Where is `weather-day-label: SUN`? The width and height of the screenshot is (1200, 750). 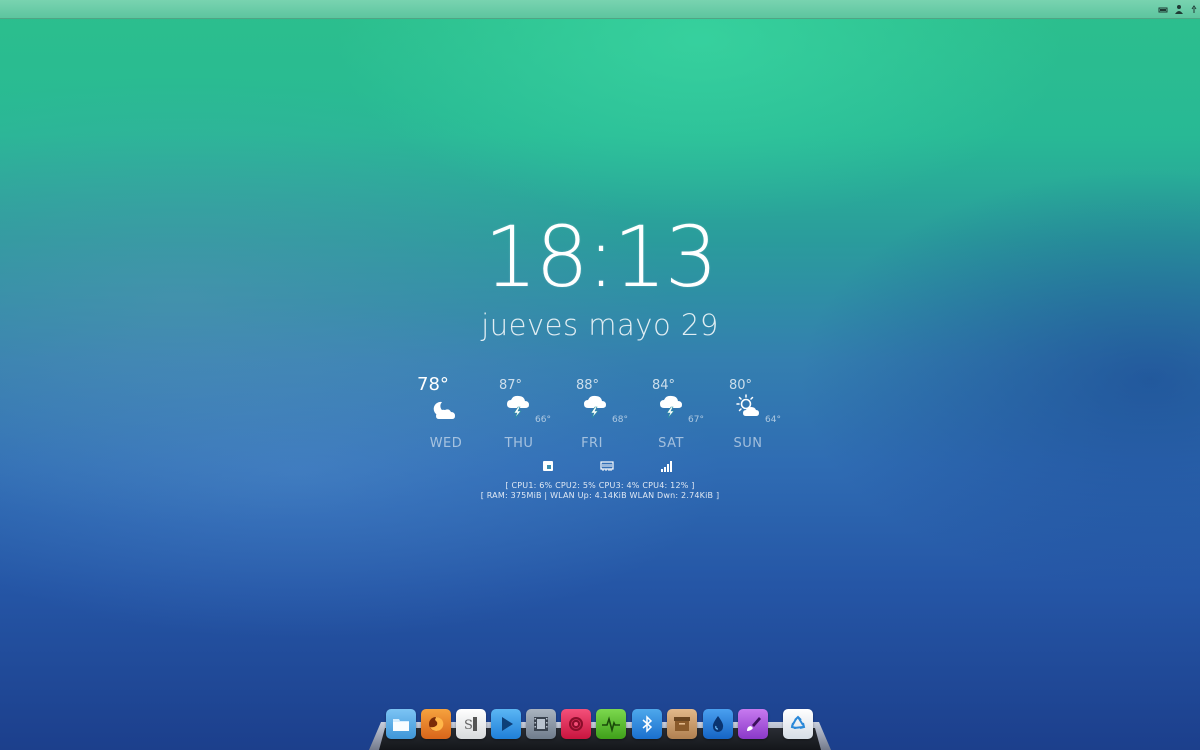 weather-day-label: SUN is located at coordinates (748, 443).